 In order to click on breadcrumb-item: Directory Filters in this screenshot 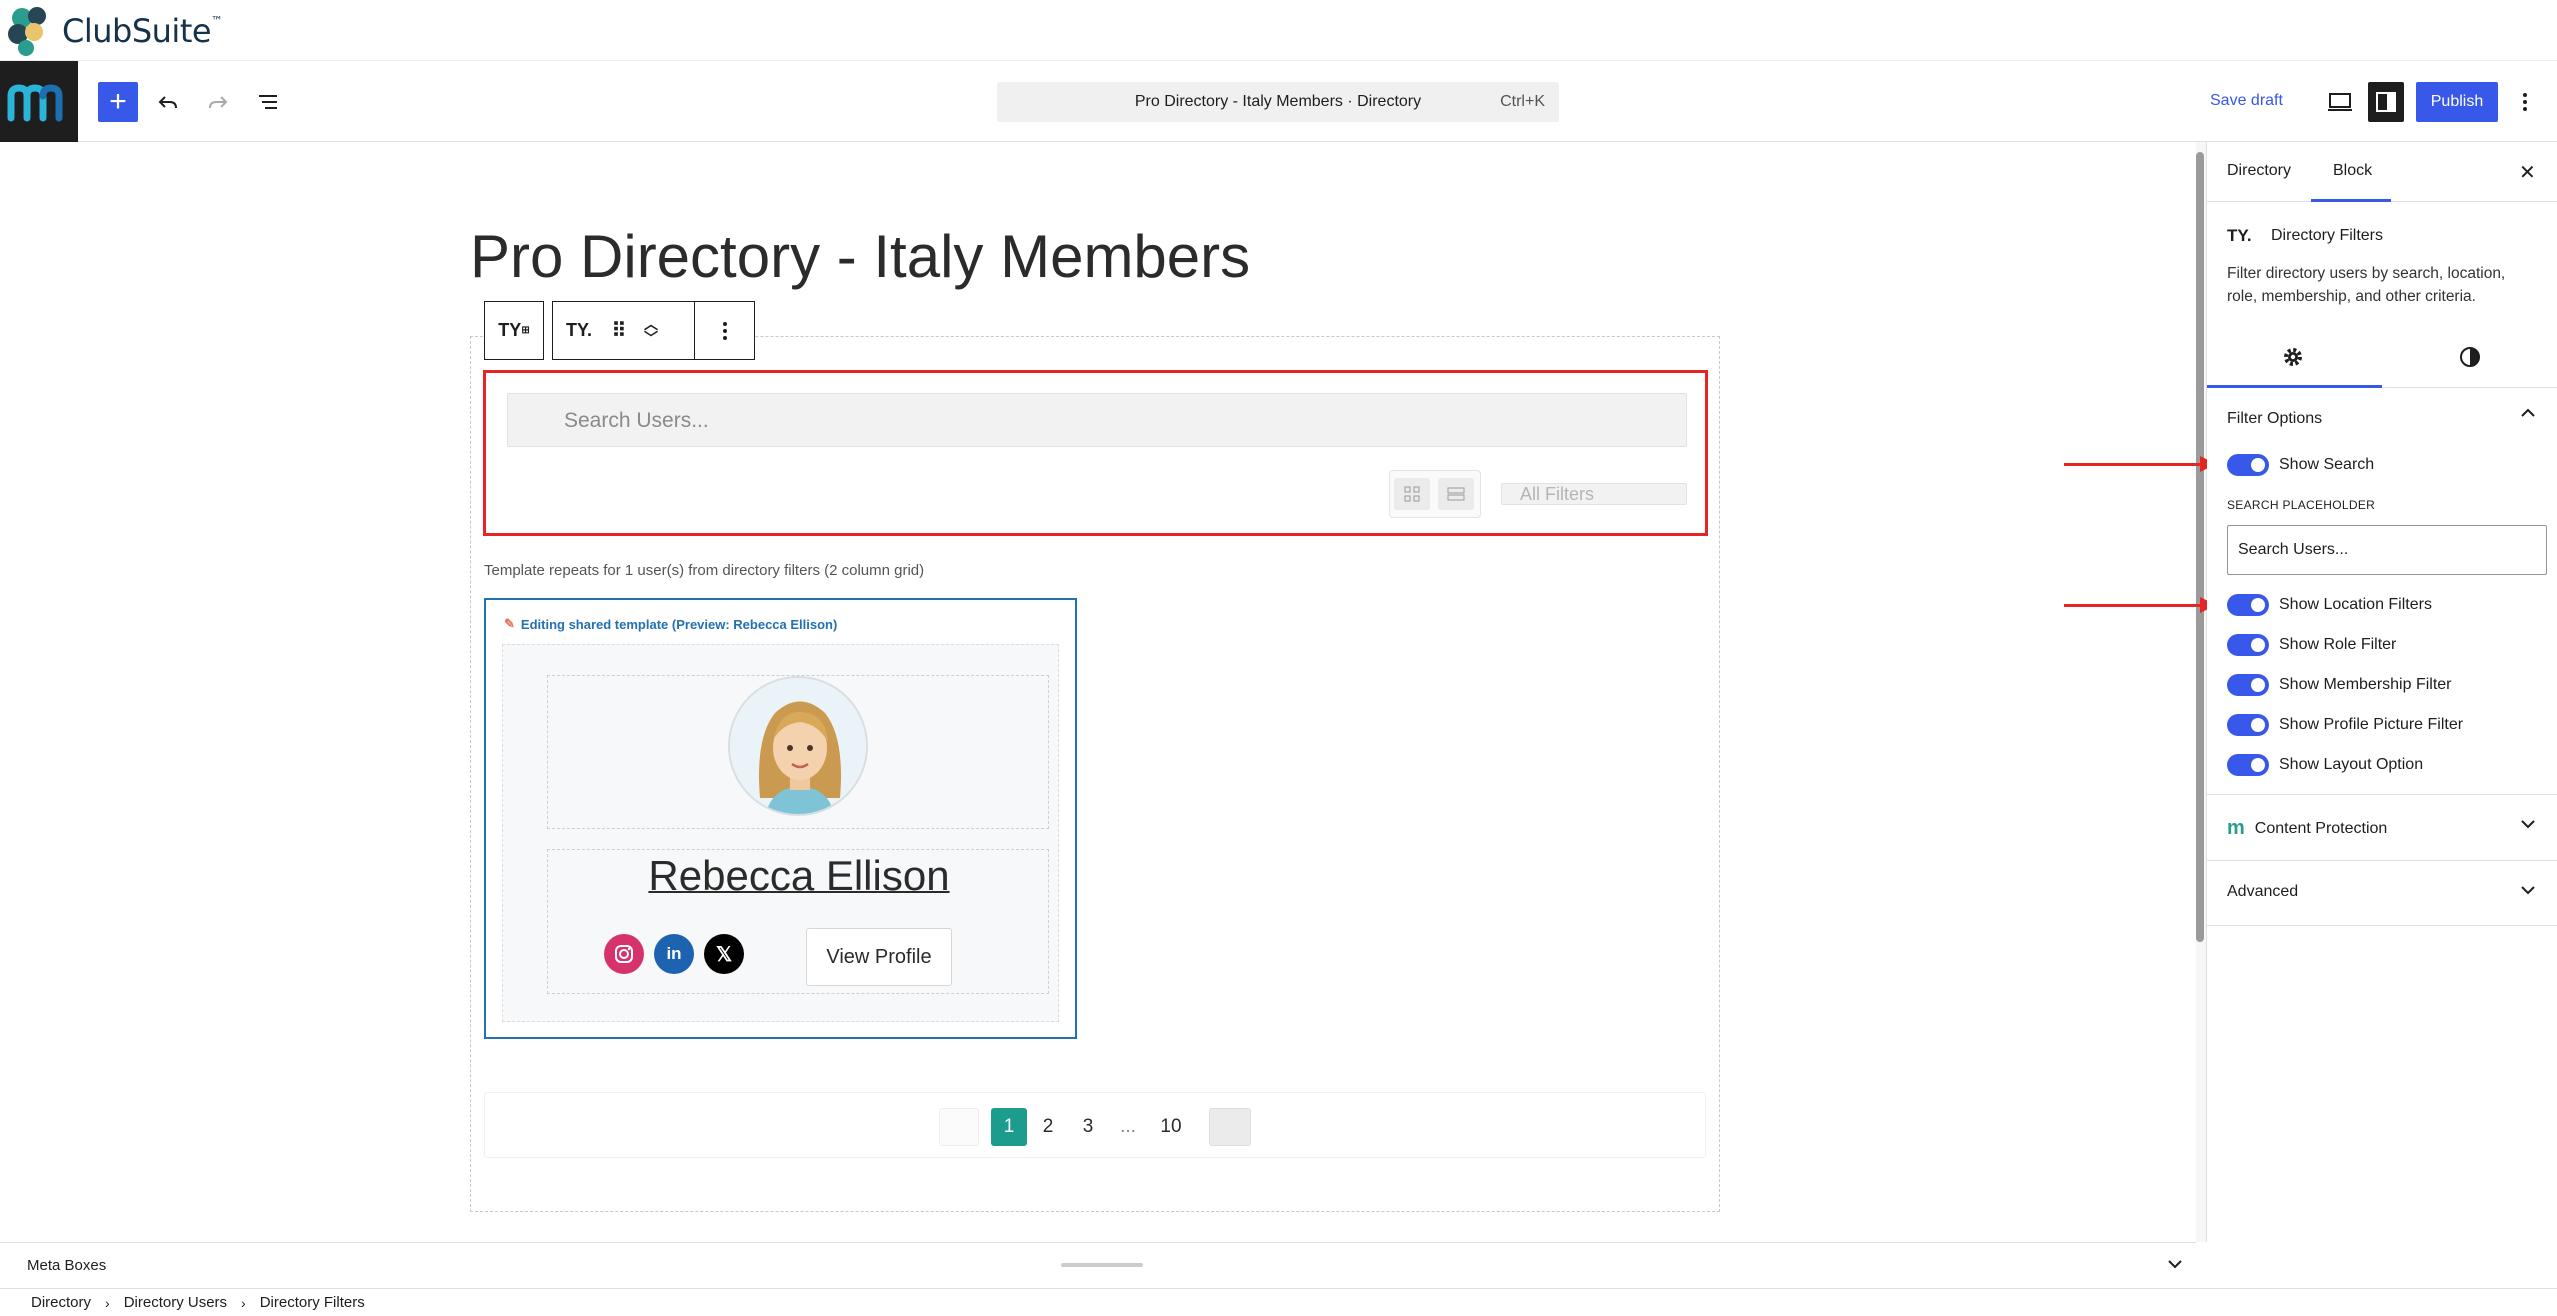, I will do `click(312, 1302)`.